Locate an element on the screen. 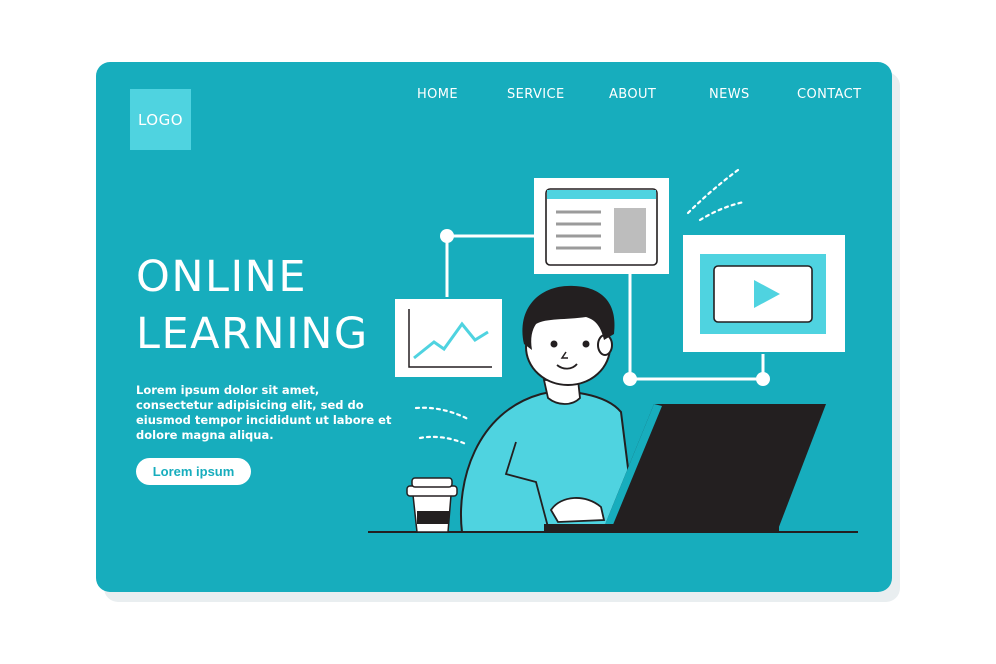  chart-window-icon is located at coordinates (448, 338).